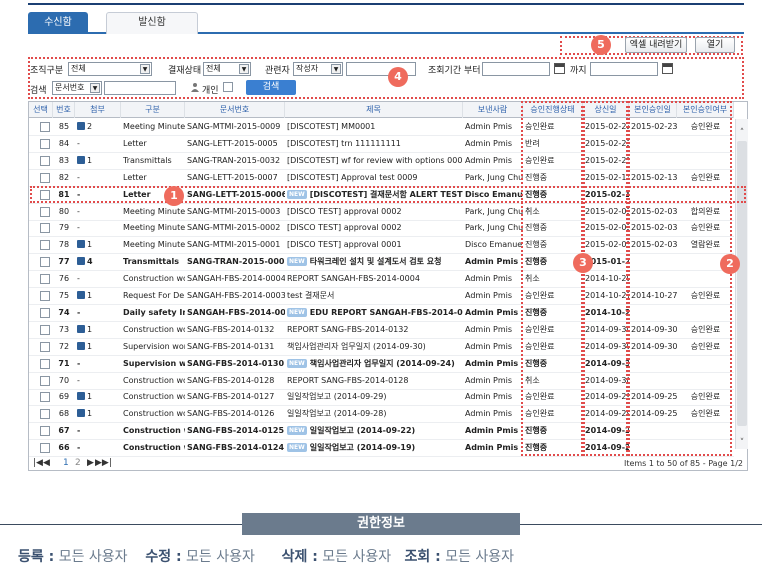 The width and height of the screenshot is (762, 570). Describe the element at coordinates (742, 133) in the screenshot. I see `scroll-up-icon: ˄` at that location.